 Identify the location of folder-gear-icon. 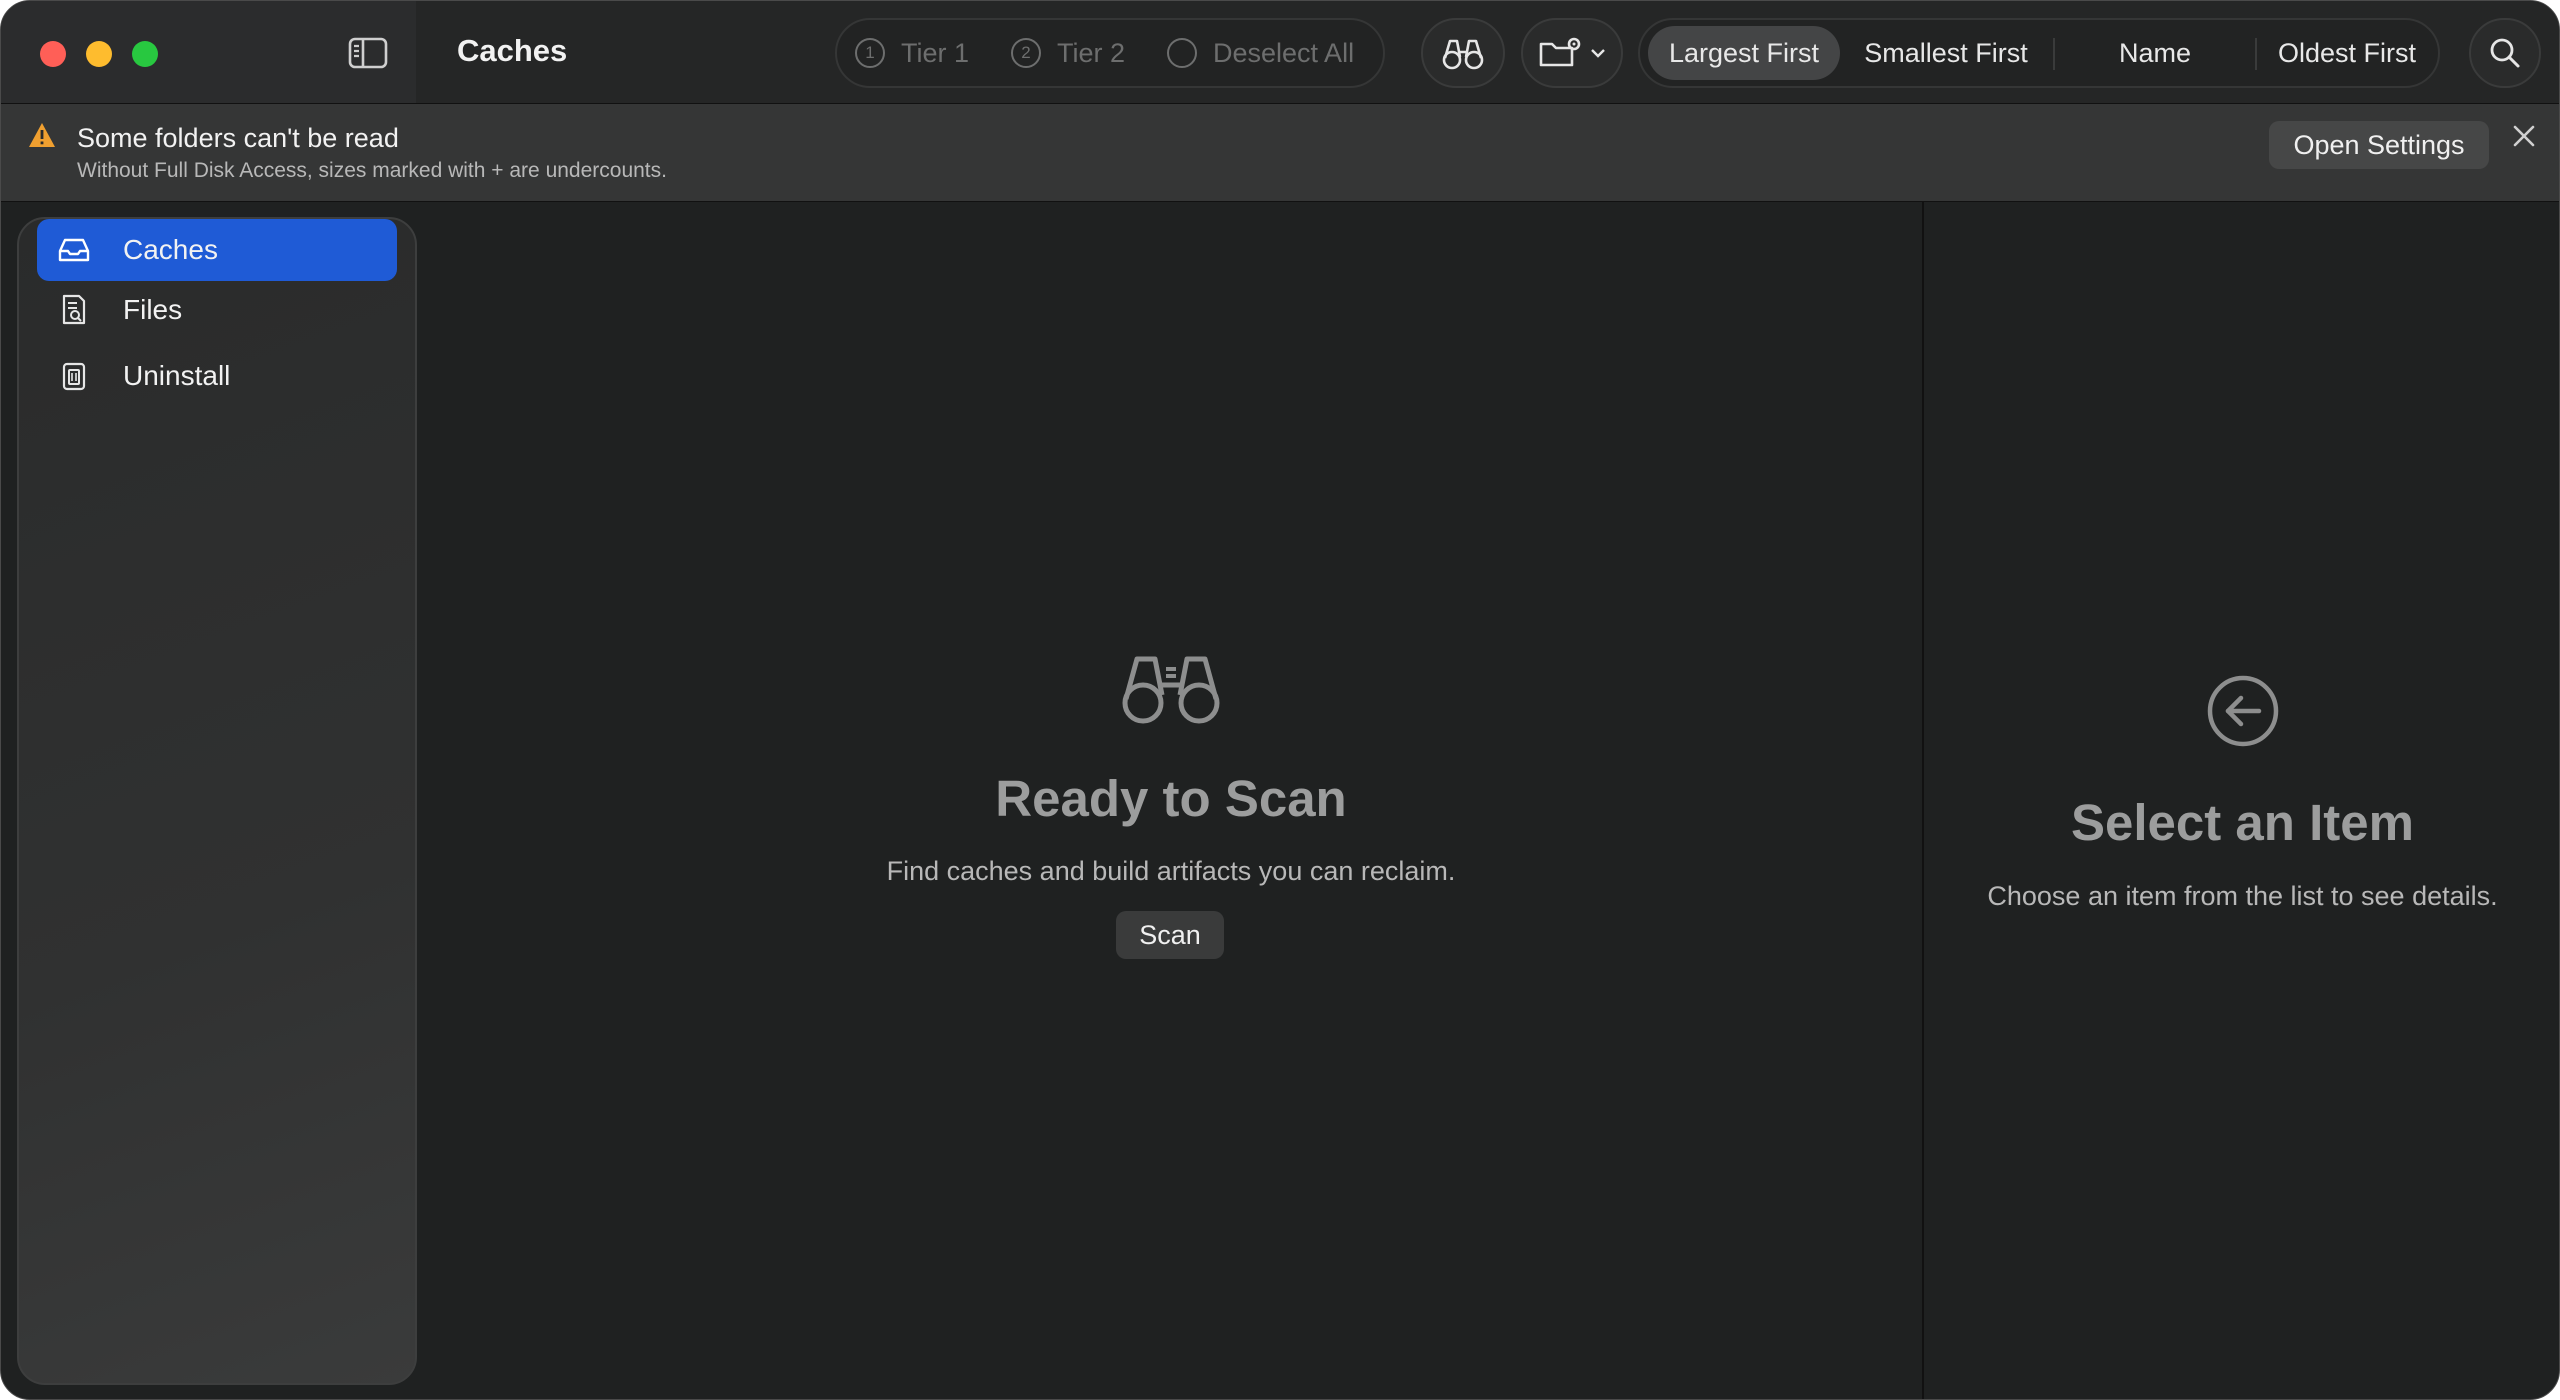
(1560, 52).